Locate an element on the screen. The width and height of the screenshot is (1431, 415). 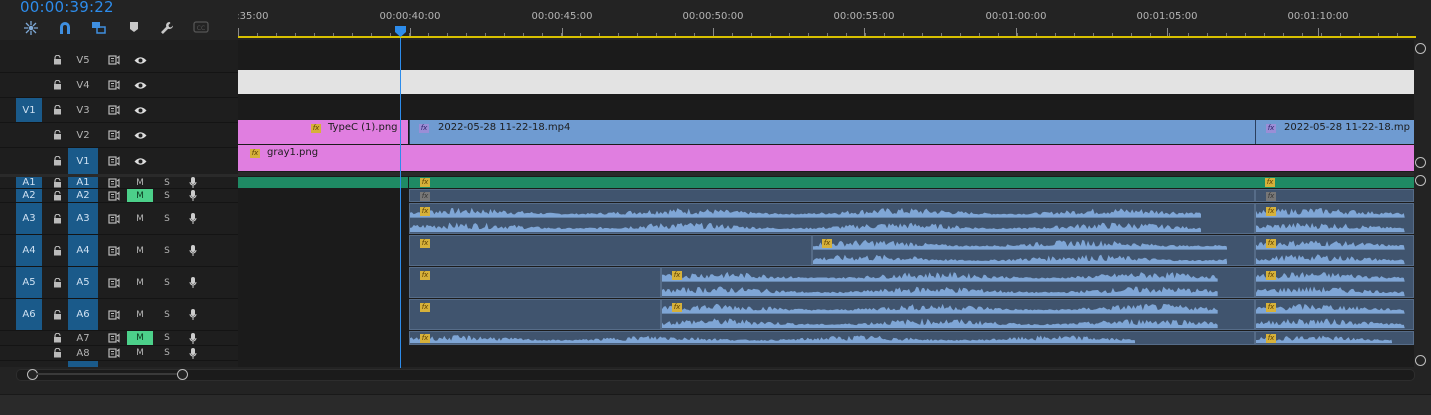
track-row-a8: A8 M S is located at coordinates (119, 353).